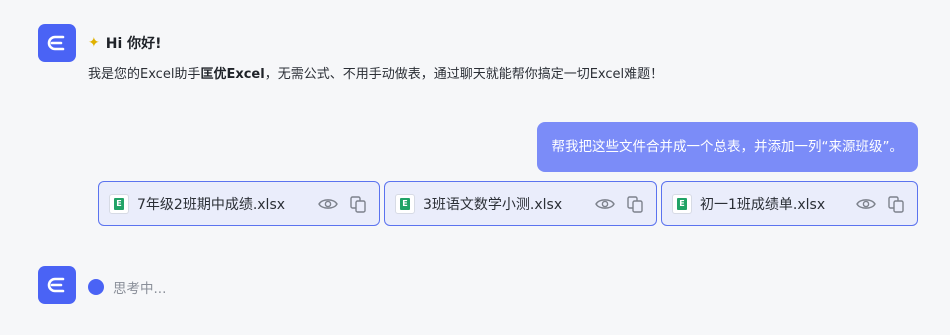 The height and width of the screenshot is (335, 950). I want to click on attachment-name: 3班语文数学小测.xlsx, so click(493, 204).